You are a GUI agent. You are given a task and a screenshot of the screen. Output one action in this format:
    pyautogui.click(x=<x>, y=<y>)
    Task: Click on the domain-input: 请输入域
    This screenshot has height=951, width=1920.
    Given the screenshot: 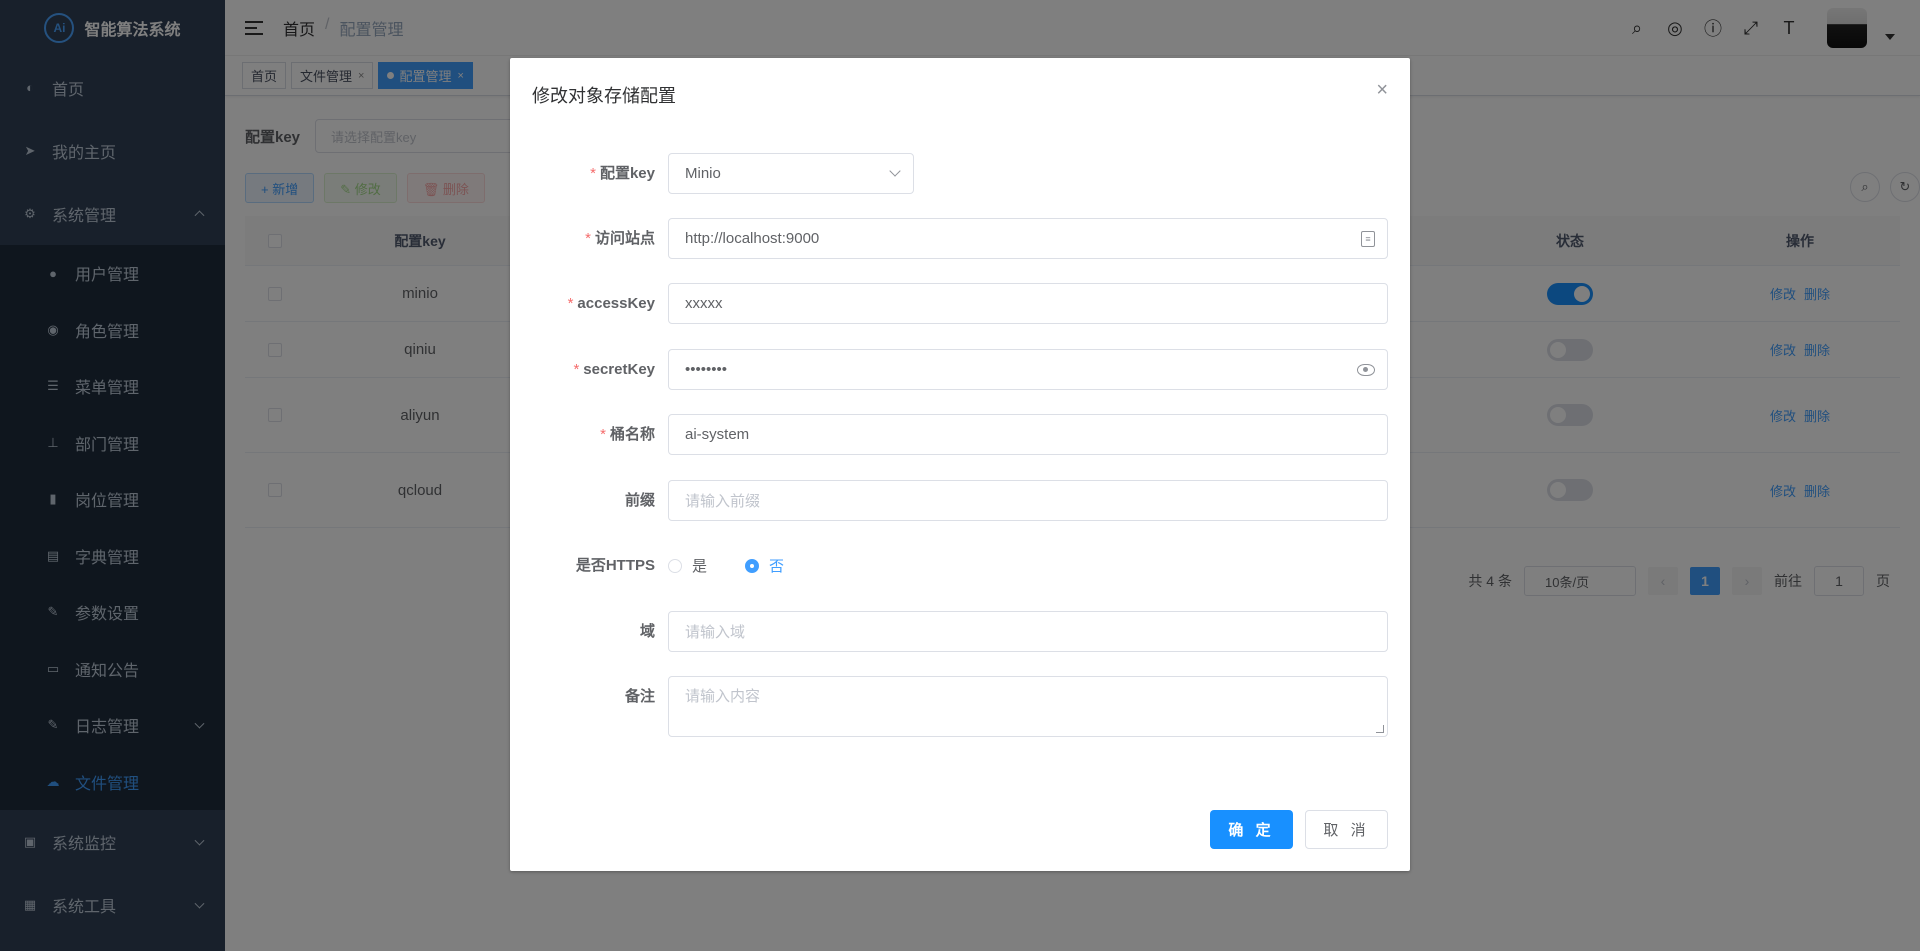 What is the action you would take?
    pyautogui.click(x=1028, y=631)
    